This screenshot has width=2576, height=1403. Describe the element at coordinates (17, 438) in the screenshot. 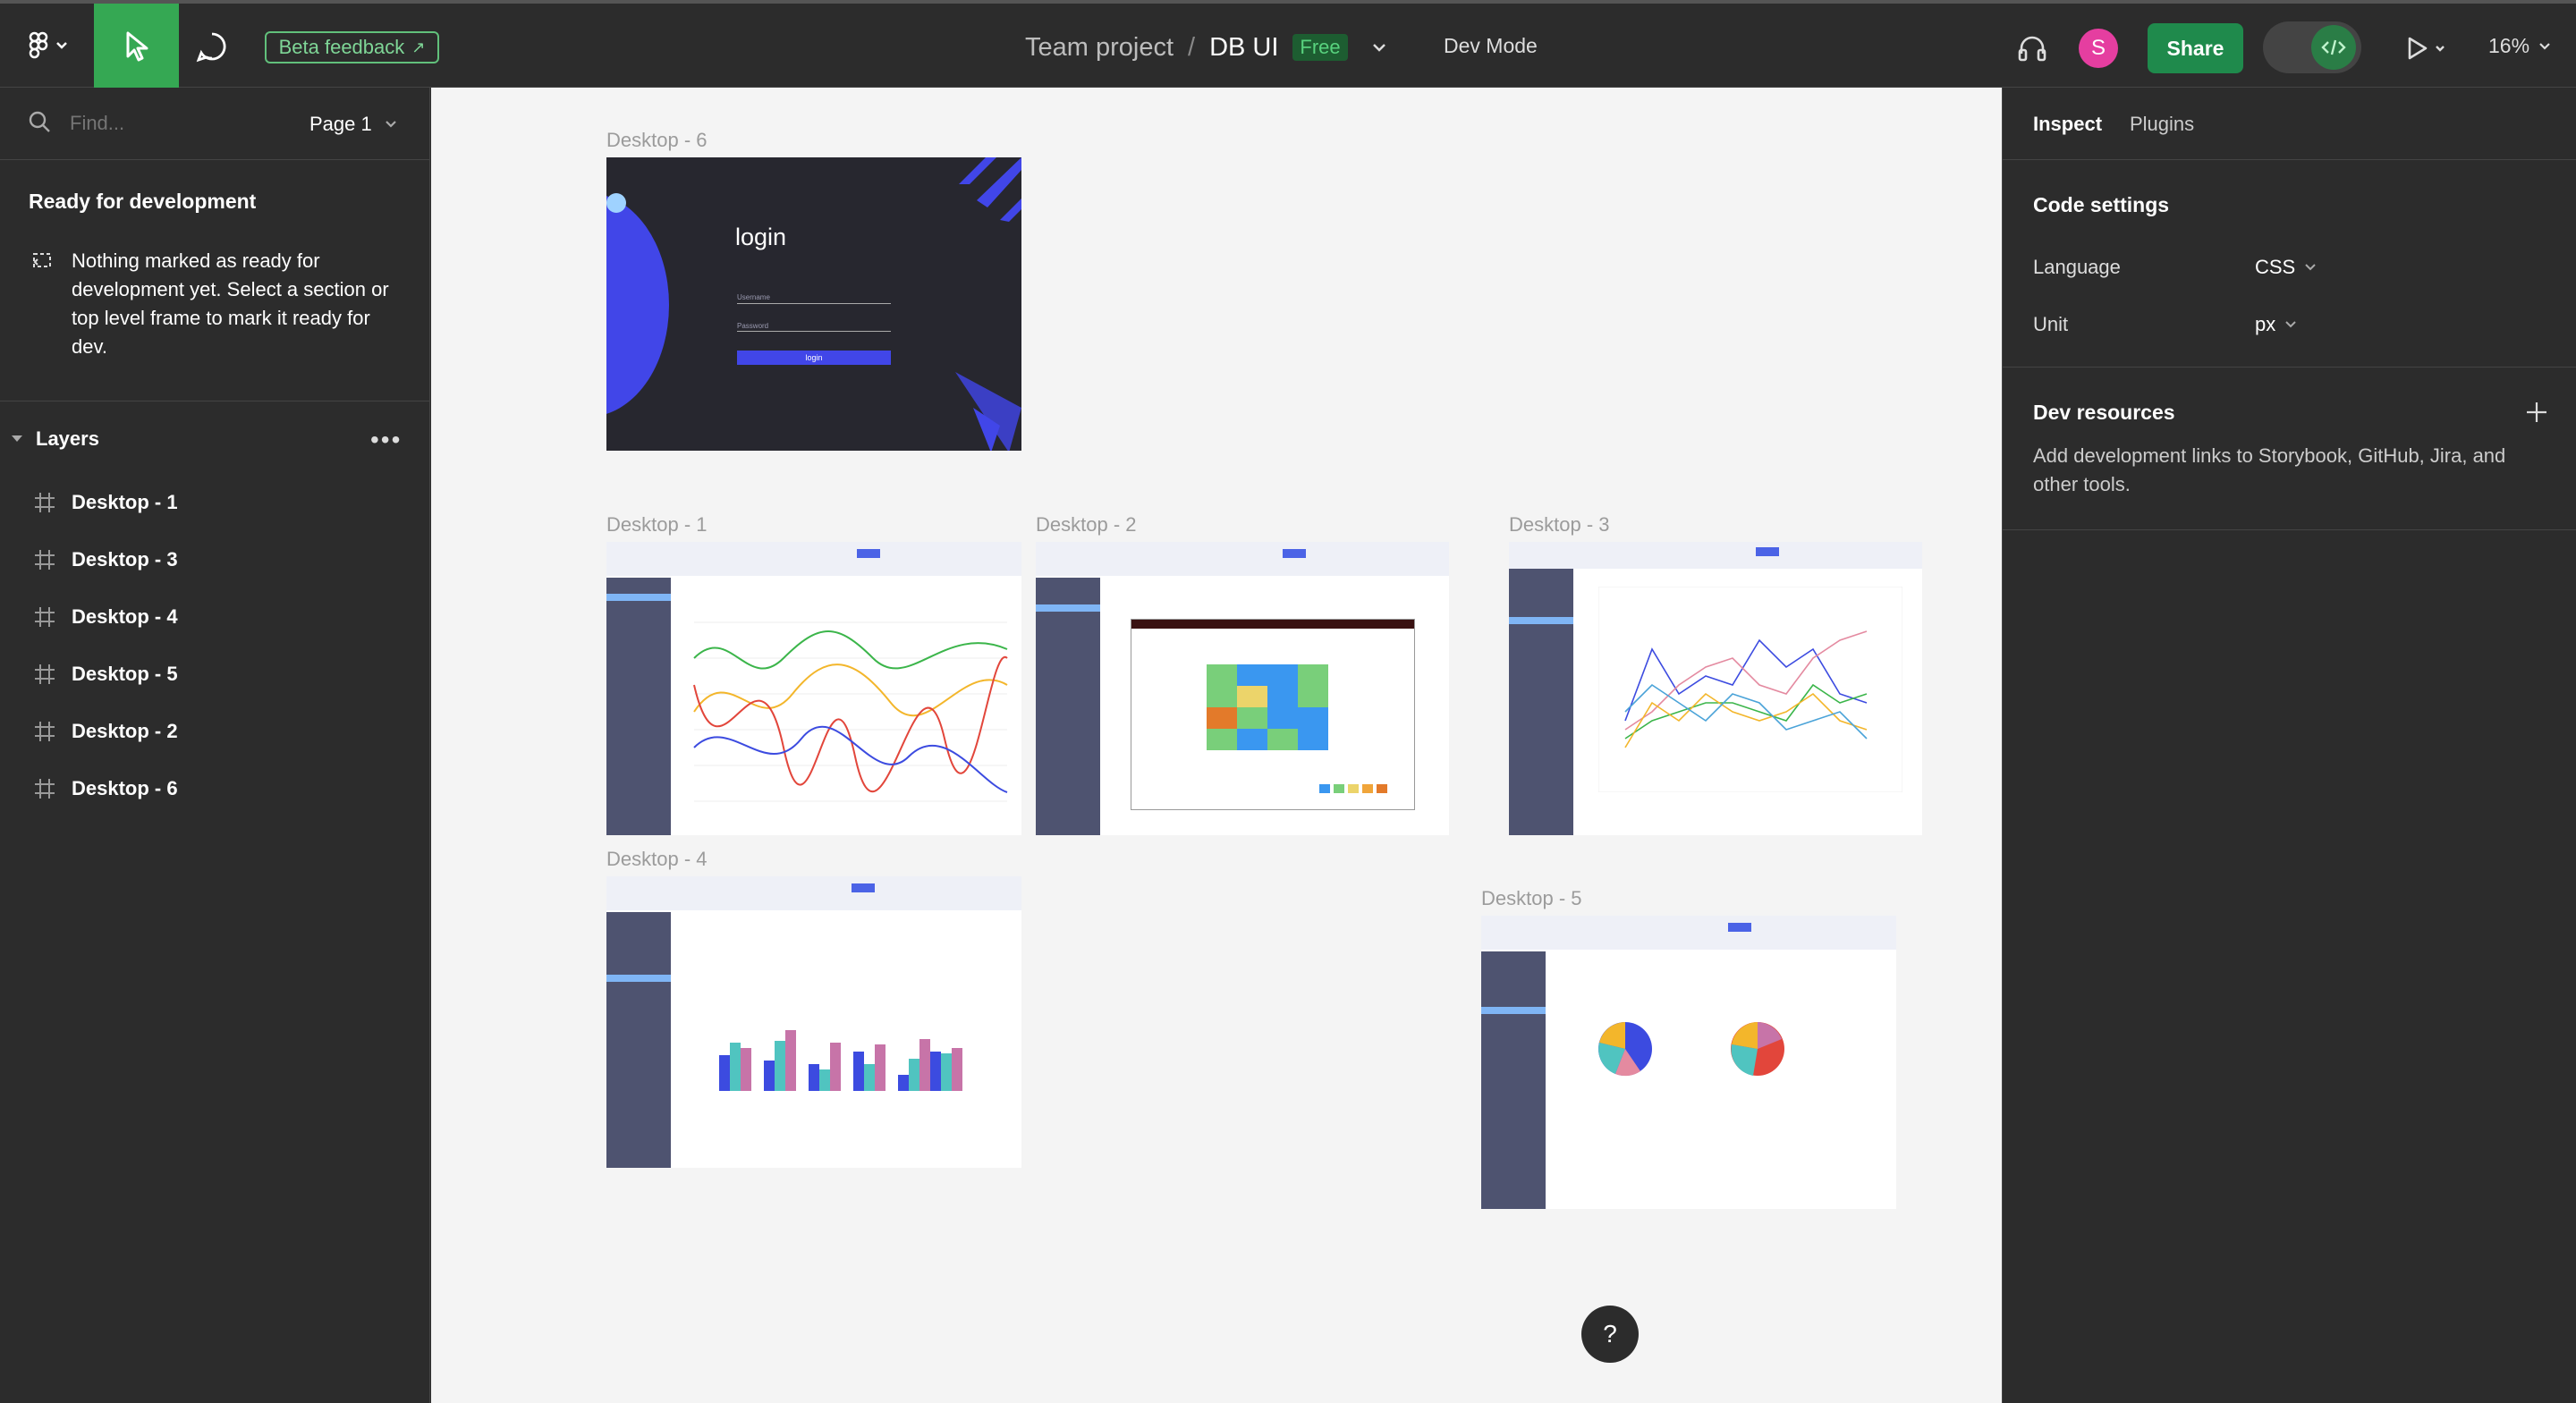

I see `caret-down-icon` at that location.